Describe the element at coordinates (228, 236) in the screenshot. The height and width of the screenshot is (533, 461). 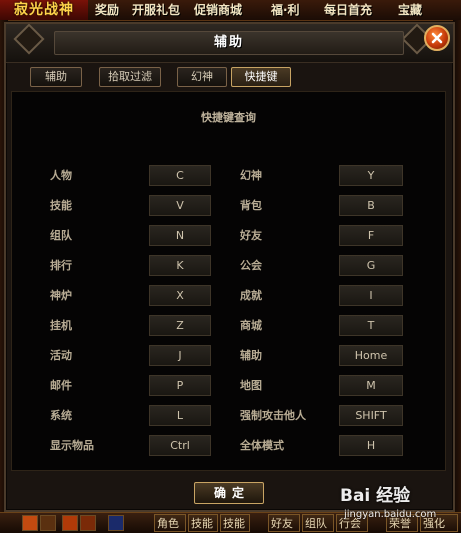
I see `shortcut-row: 组队 N 好友 F` at that location.